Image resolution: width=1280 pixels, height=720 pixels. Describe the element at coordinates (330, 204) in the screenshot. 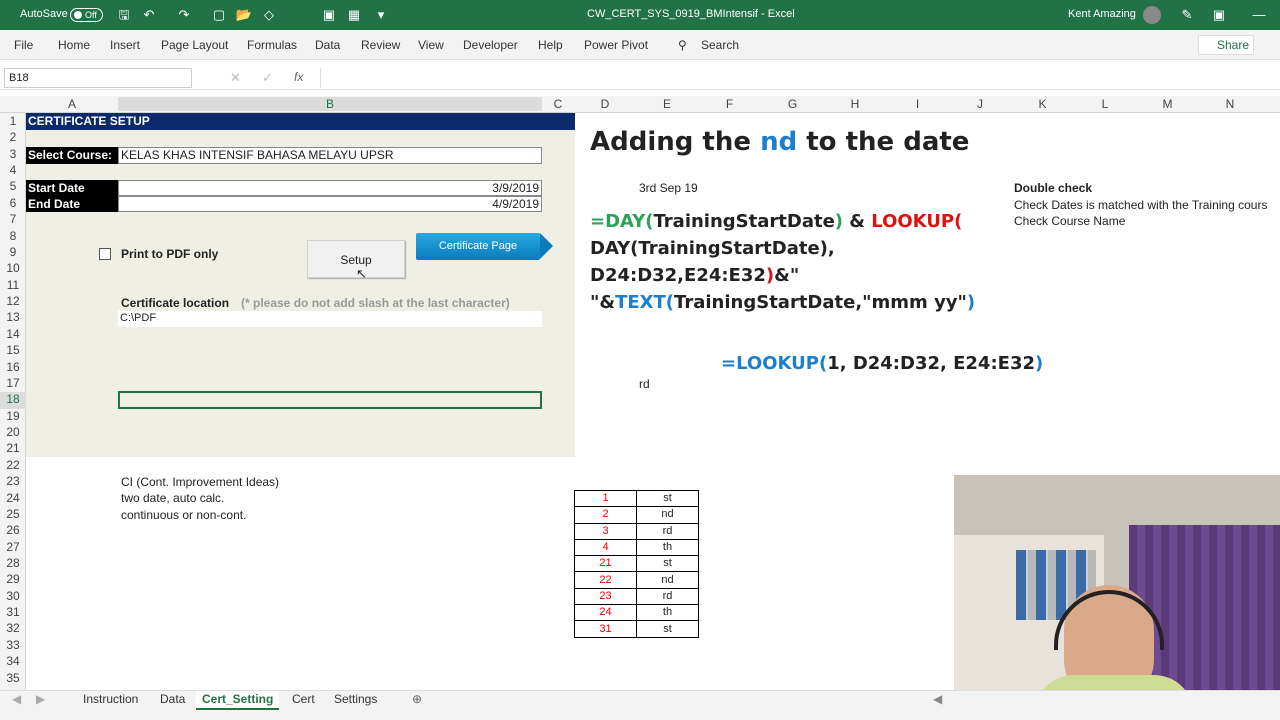

I see `end-date-field: 4/9/2019` at that location.